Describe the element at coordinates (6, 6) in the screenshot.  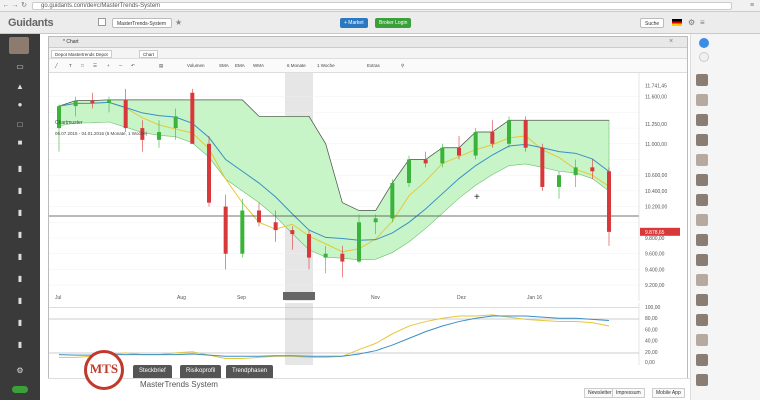
I see `back-icon: ←` at that location.